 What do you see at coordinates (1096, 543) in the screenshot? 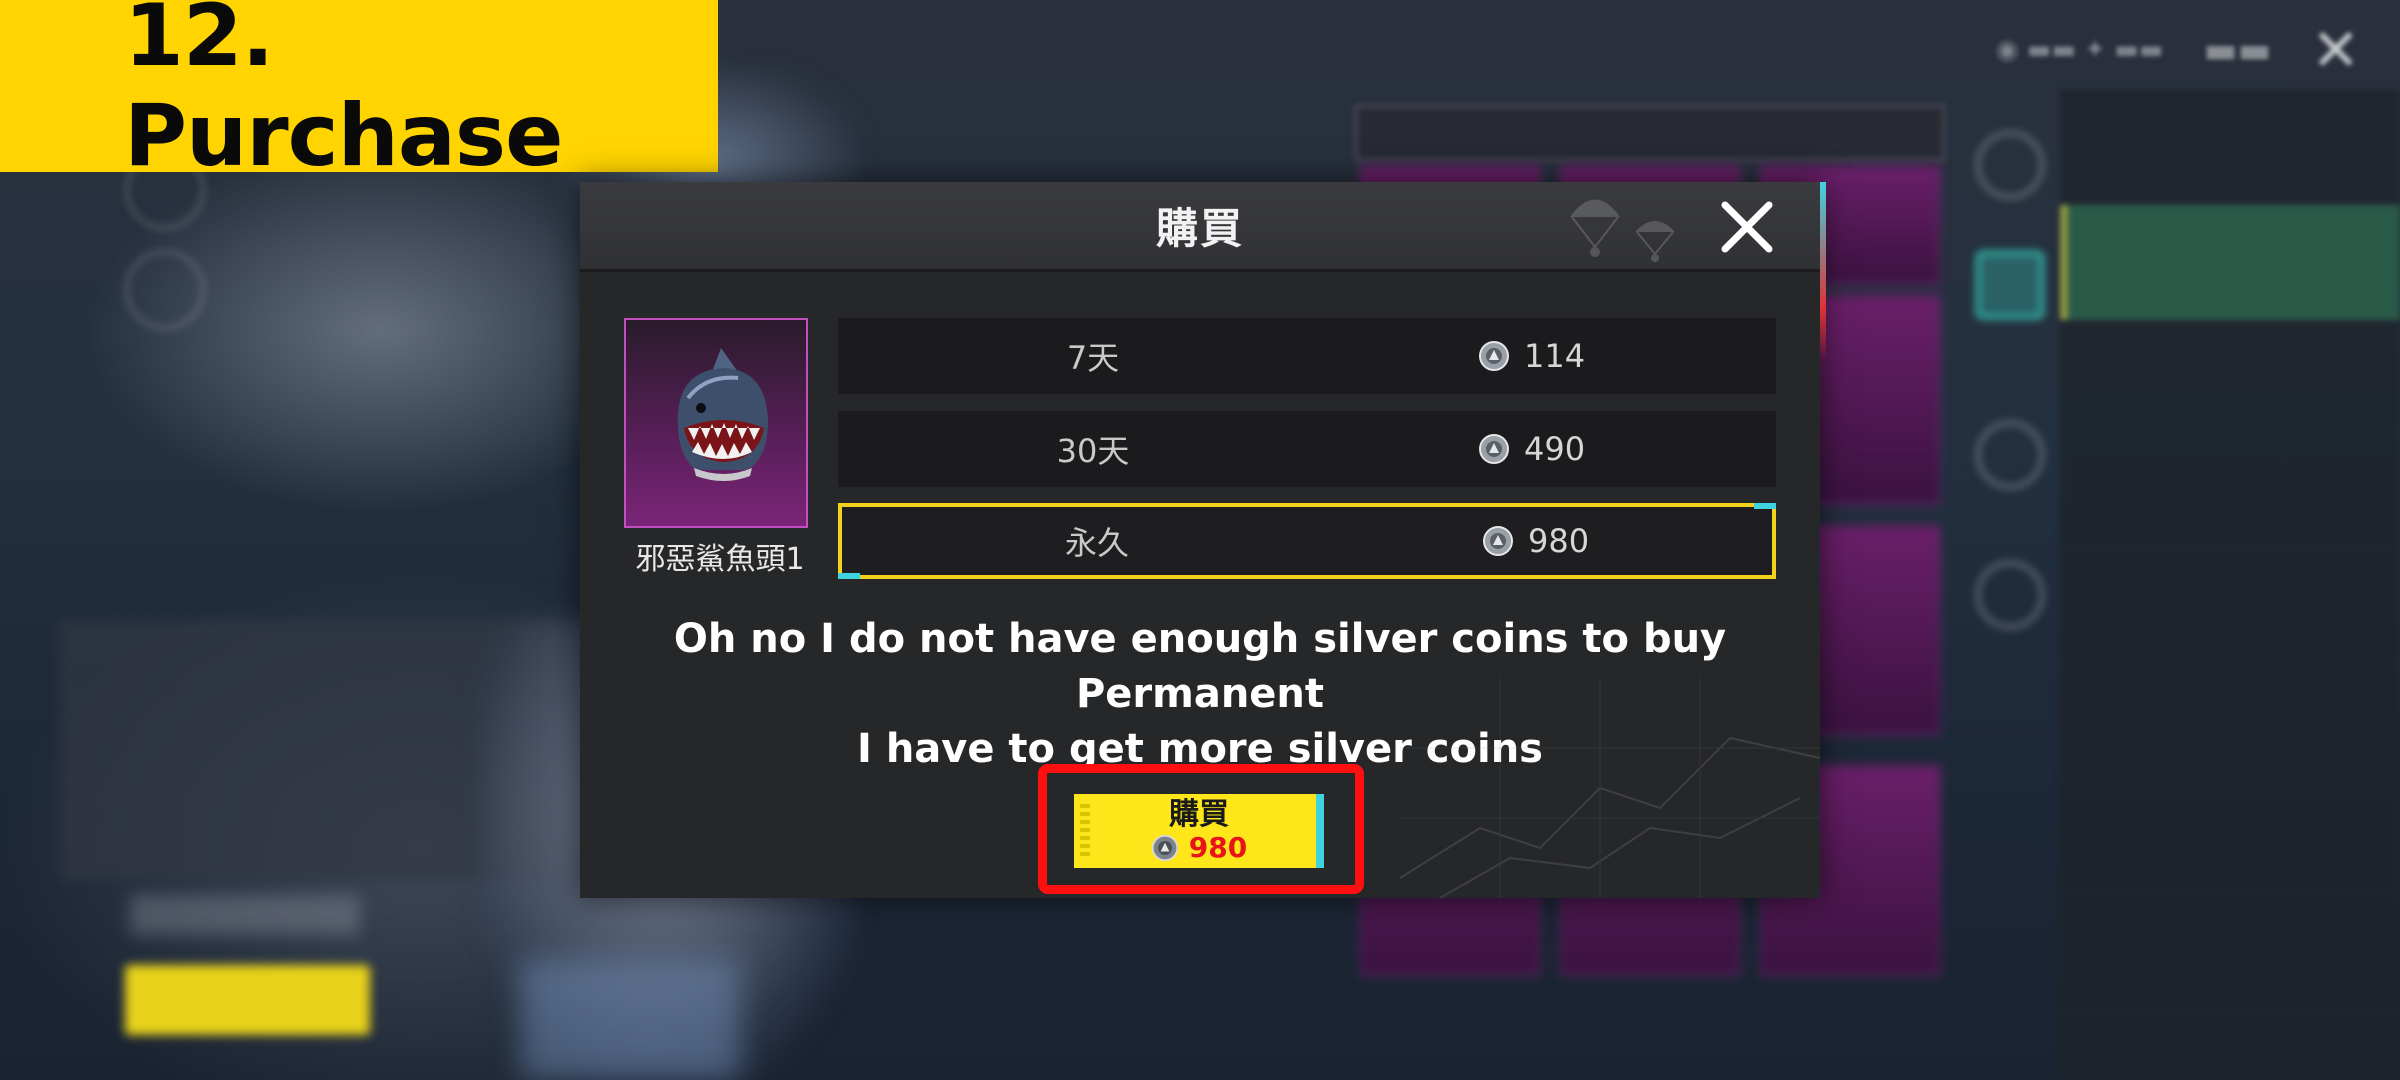
I see `option-duration: 永久` at bounding box center [1096, 543].